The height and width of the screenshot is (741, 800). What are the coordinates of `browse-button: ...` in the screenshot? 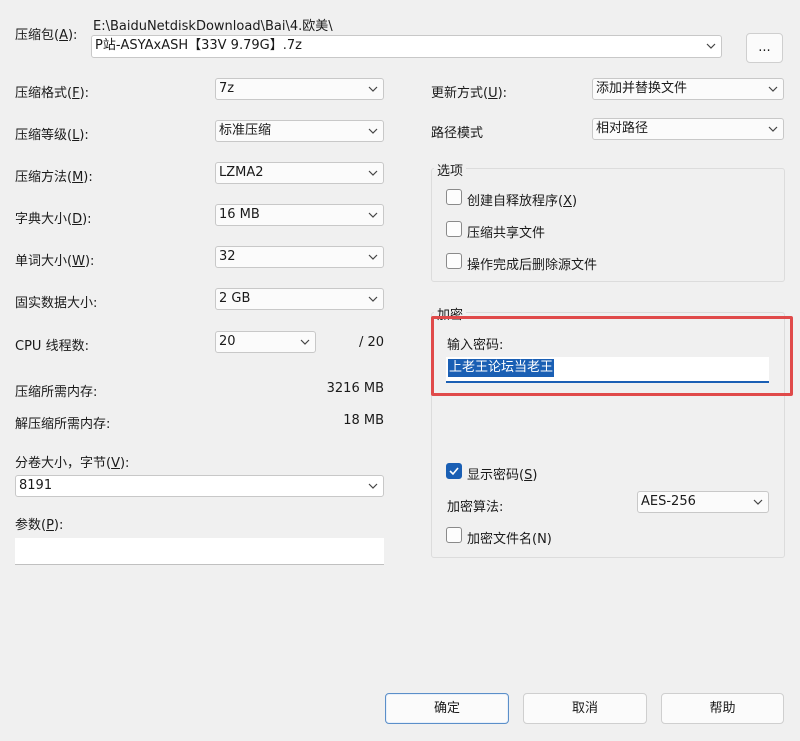 It's located at (764, 48).